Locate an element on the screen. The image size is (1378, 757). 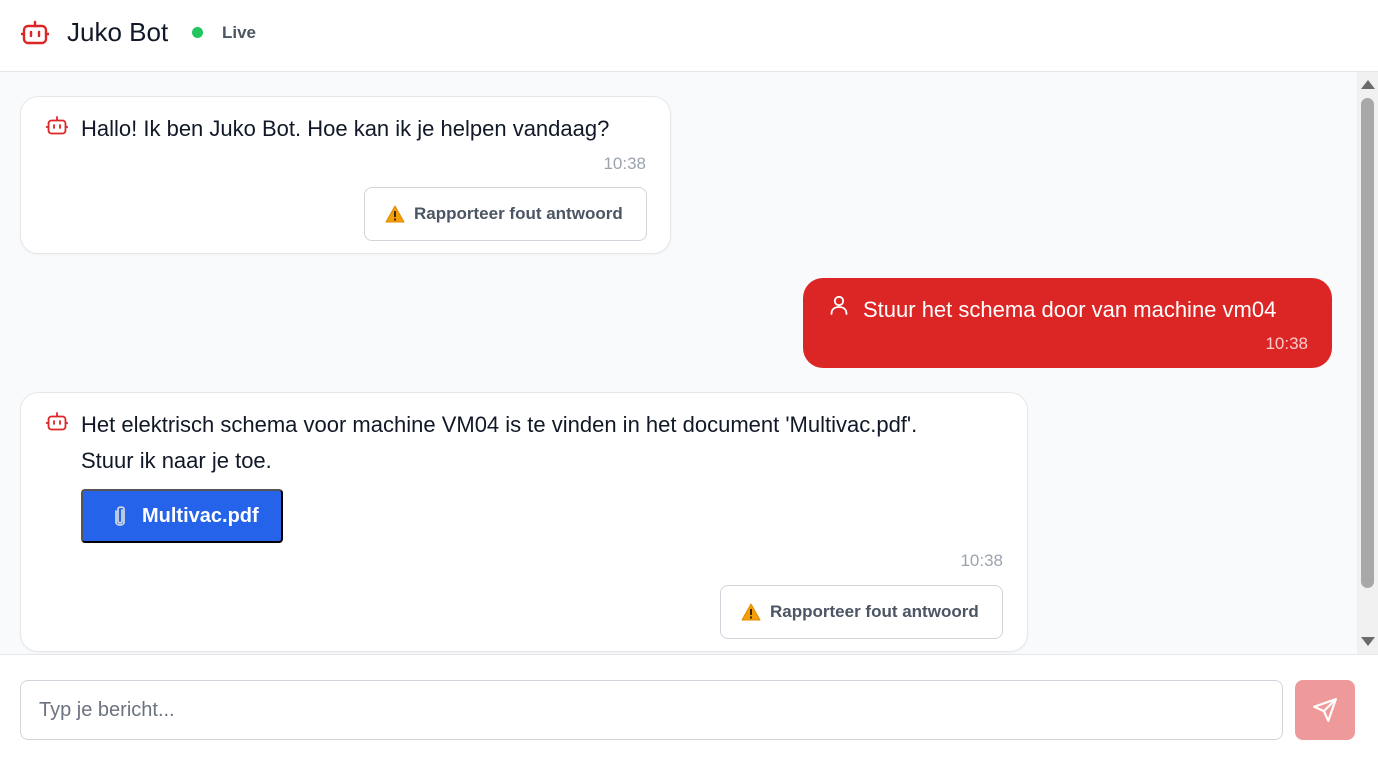
message-text: Stuur ik naar je toe. is located at coordinates (176, 460).